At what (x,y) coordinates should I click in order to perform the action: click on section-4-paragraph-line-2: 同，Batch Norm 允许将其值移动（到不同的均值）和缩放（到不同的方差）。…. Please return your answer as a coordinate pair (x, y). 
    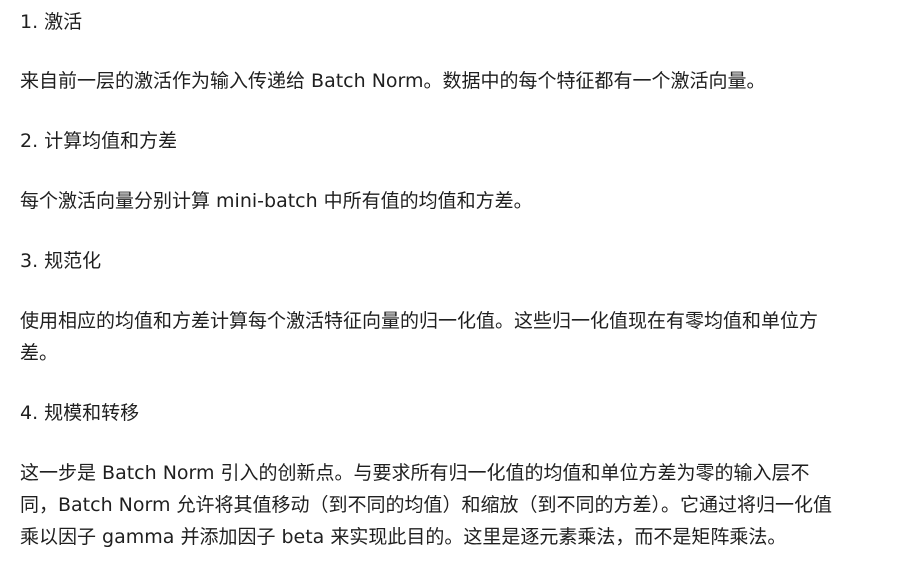
    Looking at the image, I should click on (426, 505).